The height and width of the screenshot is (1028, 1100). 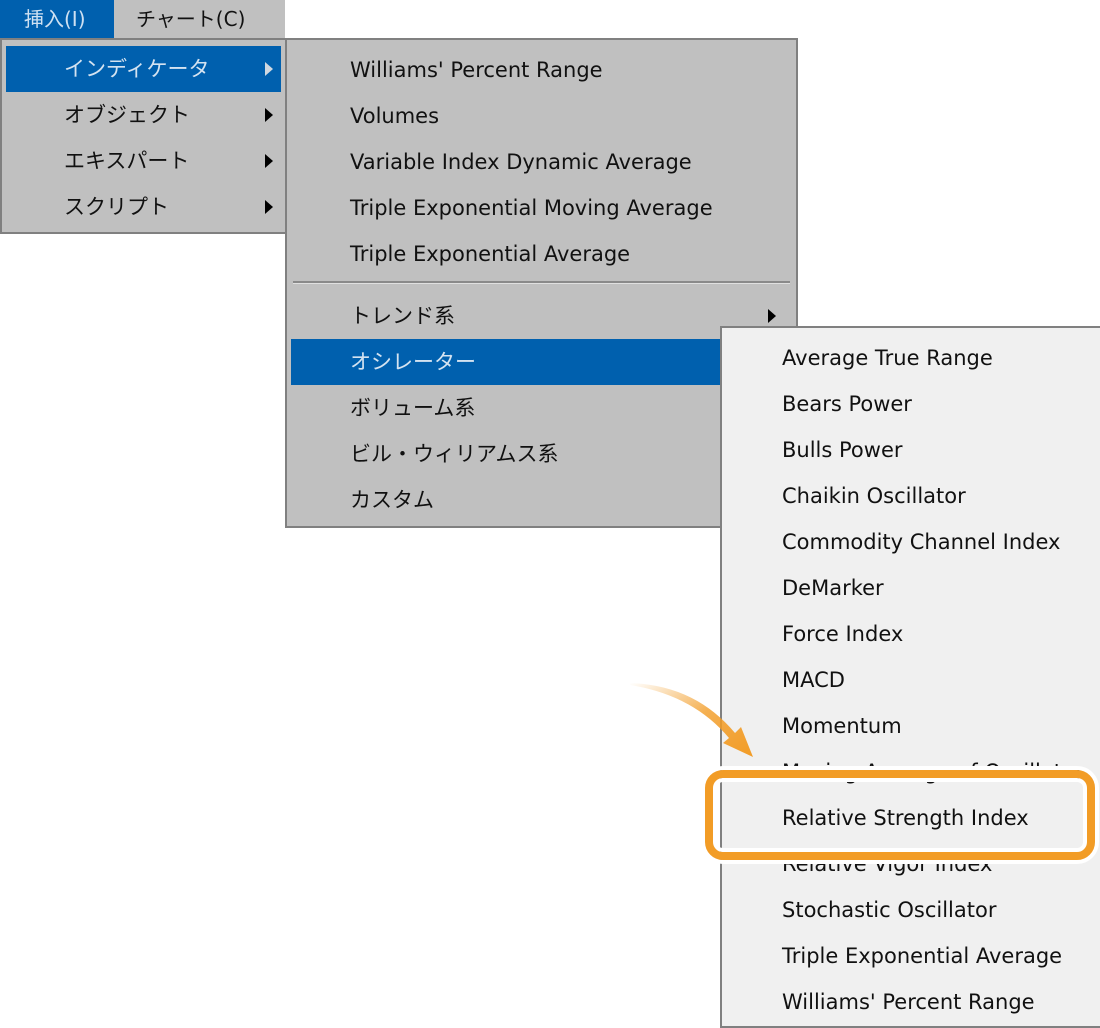 I want to click on menu-item-label: オブジェクト, so click(x=127, y=115).